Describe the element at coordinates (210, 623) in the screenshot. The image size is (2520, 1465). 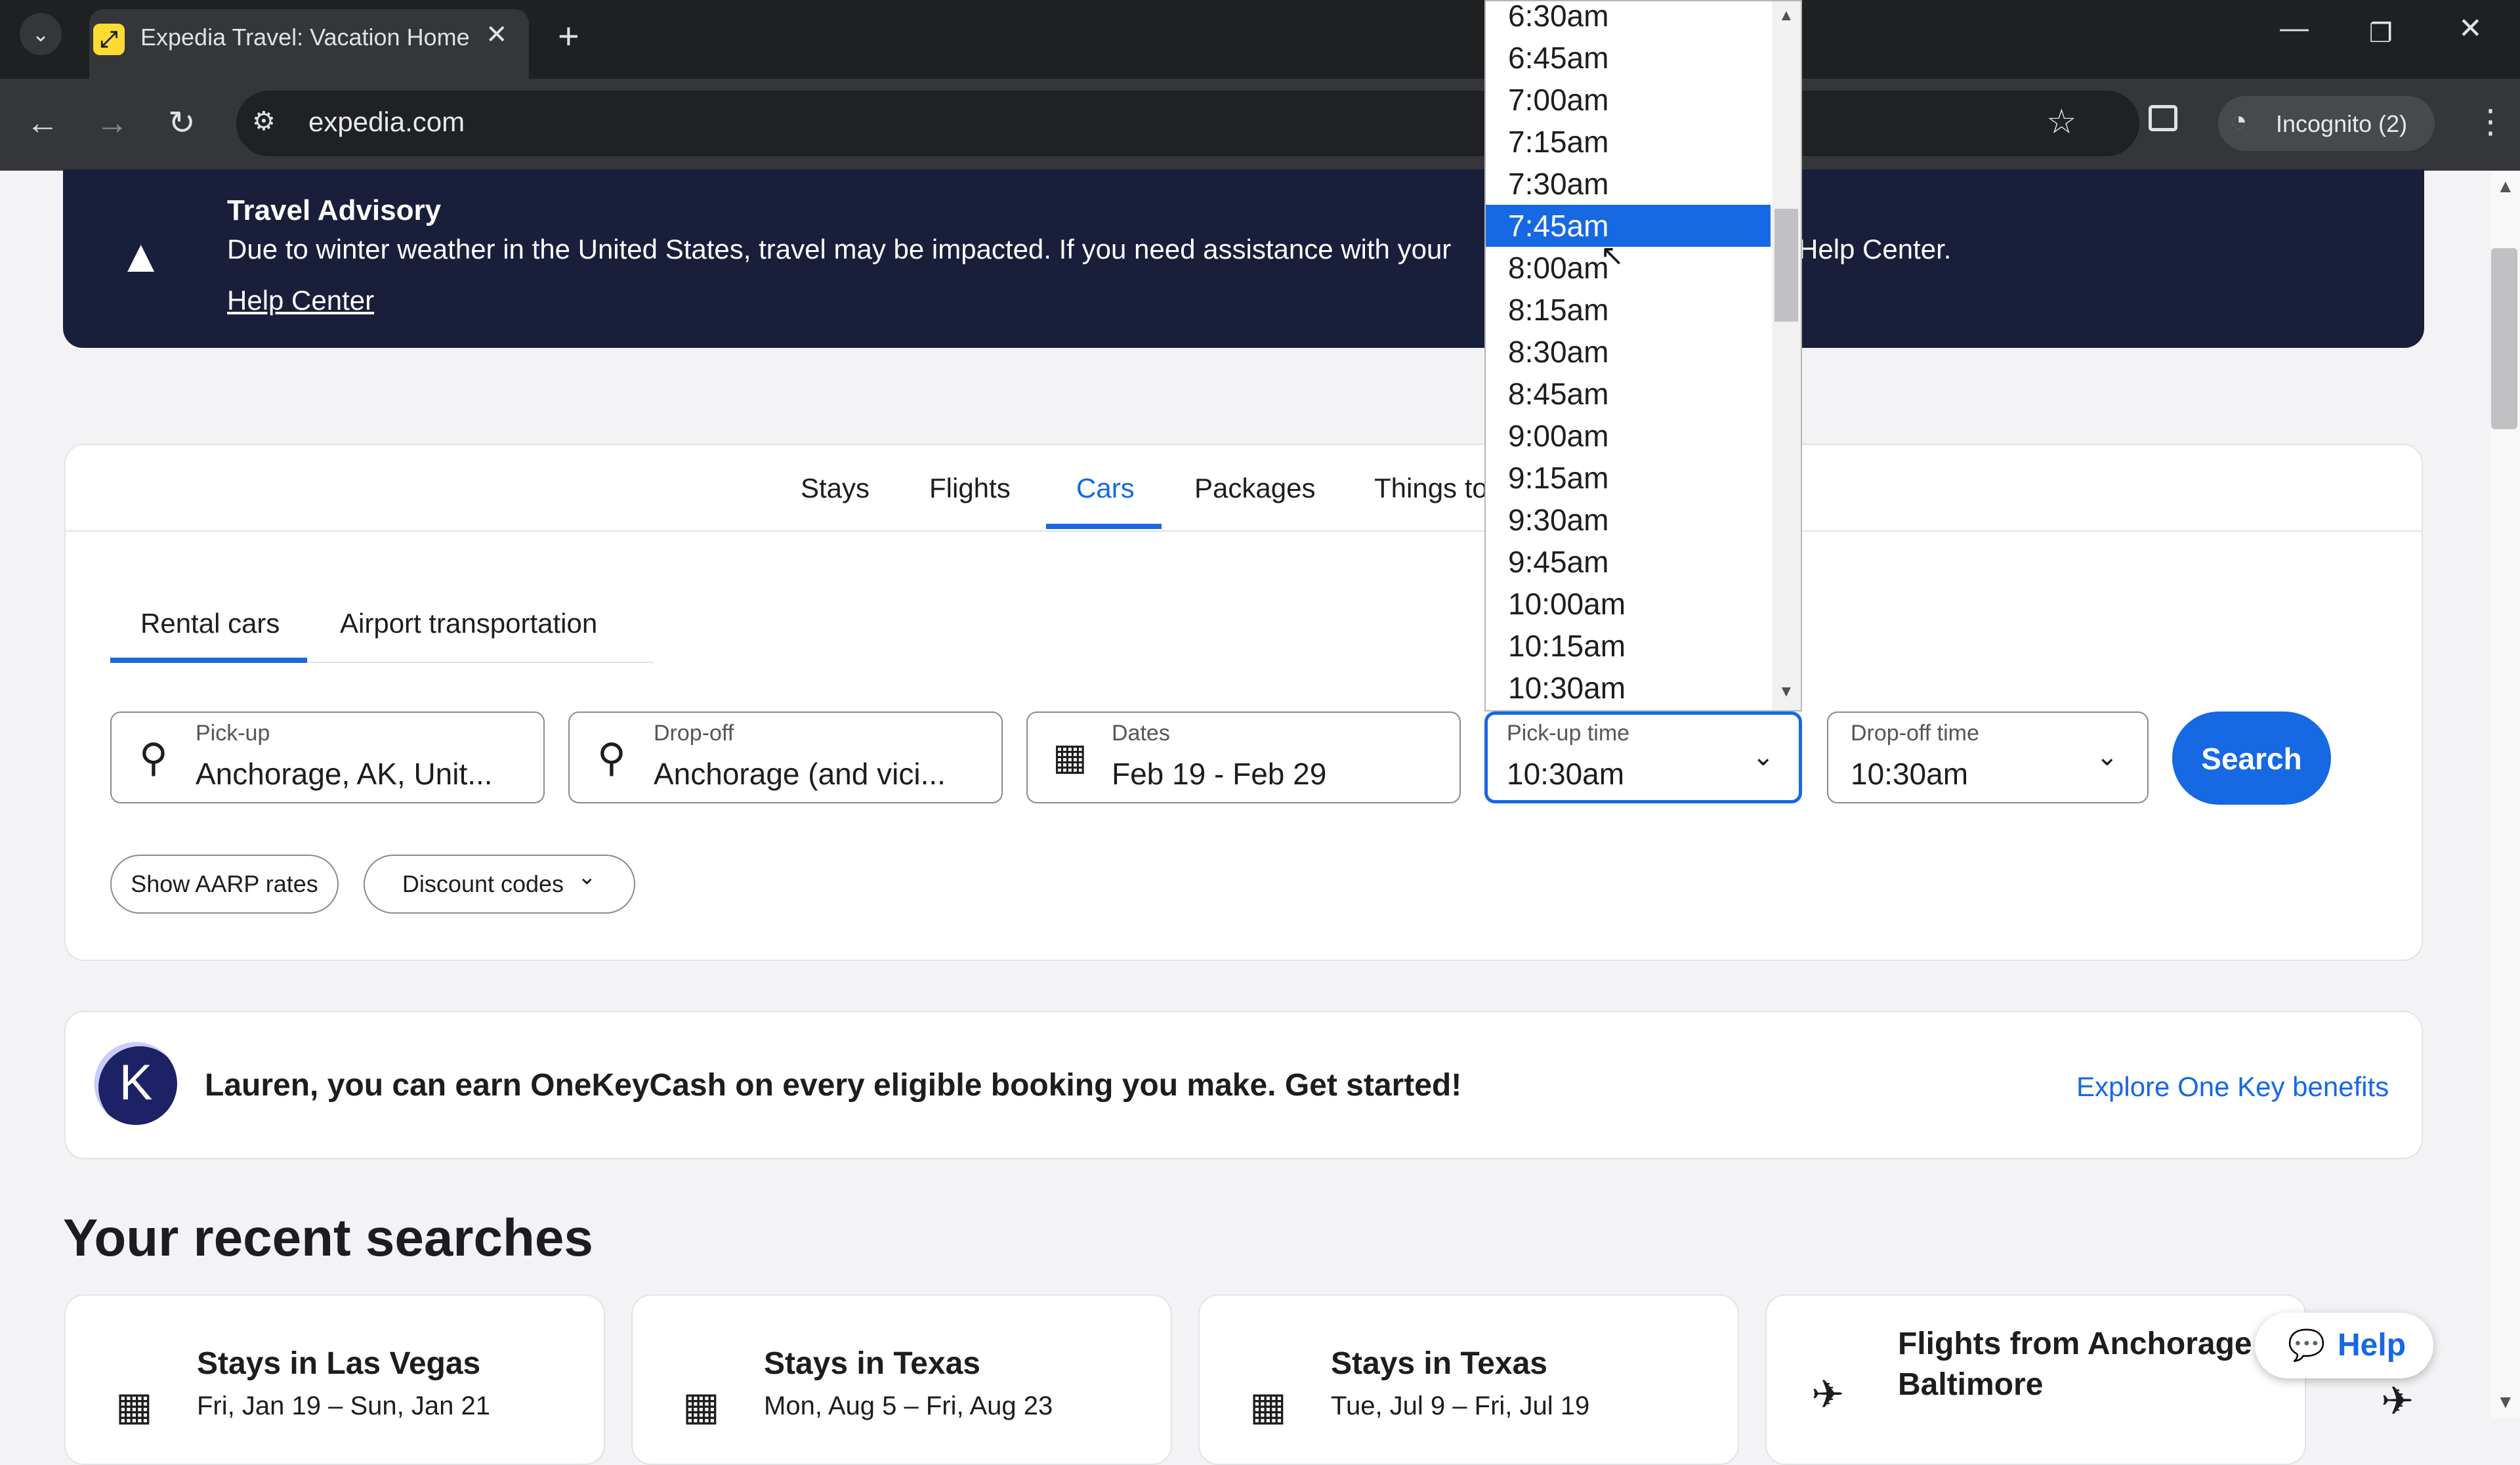
I see `subtab-rental-cars: Rental cars` at that location.